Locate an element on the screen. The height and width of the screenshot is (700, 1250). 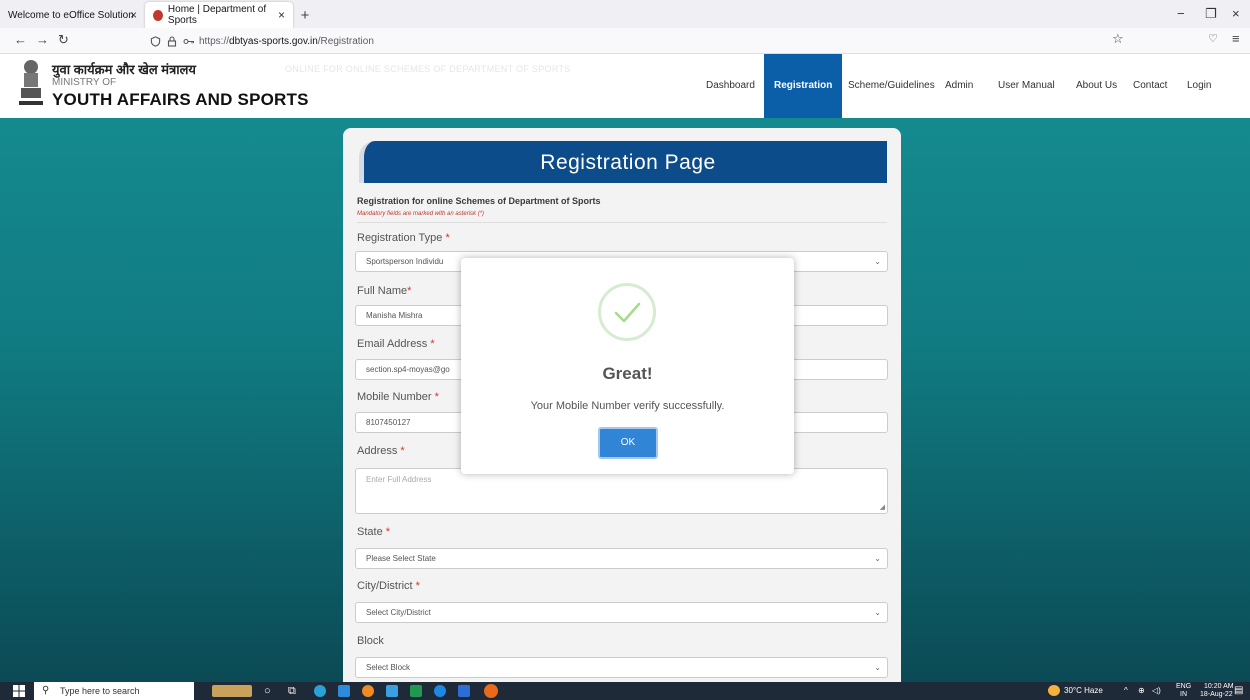
excel-icon is located at coordinates (416, 691).